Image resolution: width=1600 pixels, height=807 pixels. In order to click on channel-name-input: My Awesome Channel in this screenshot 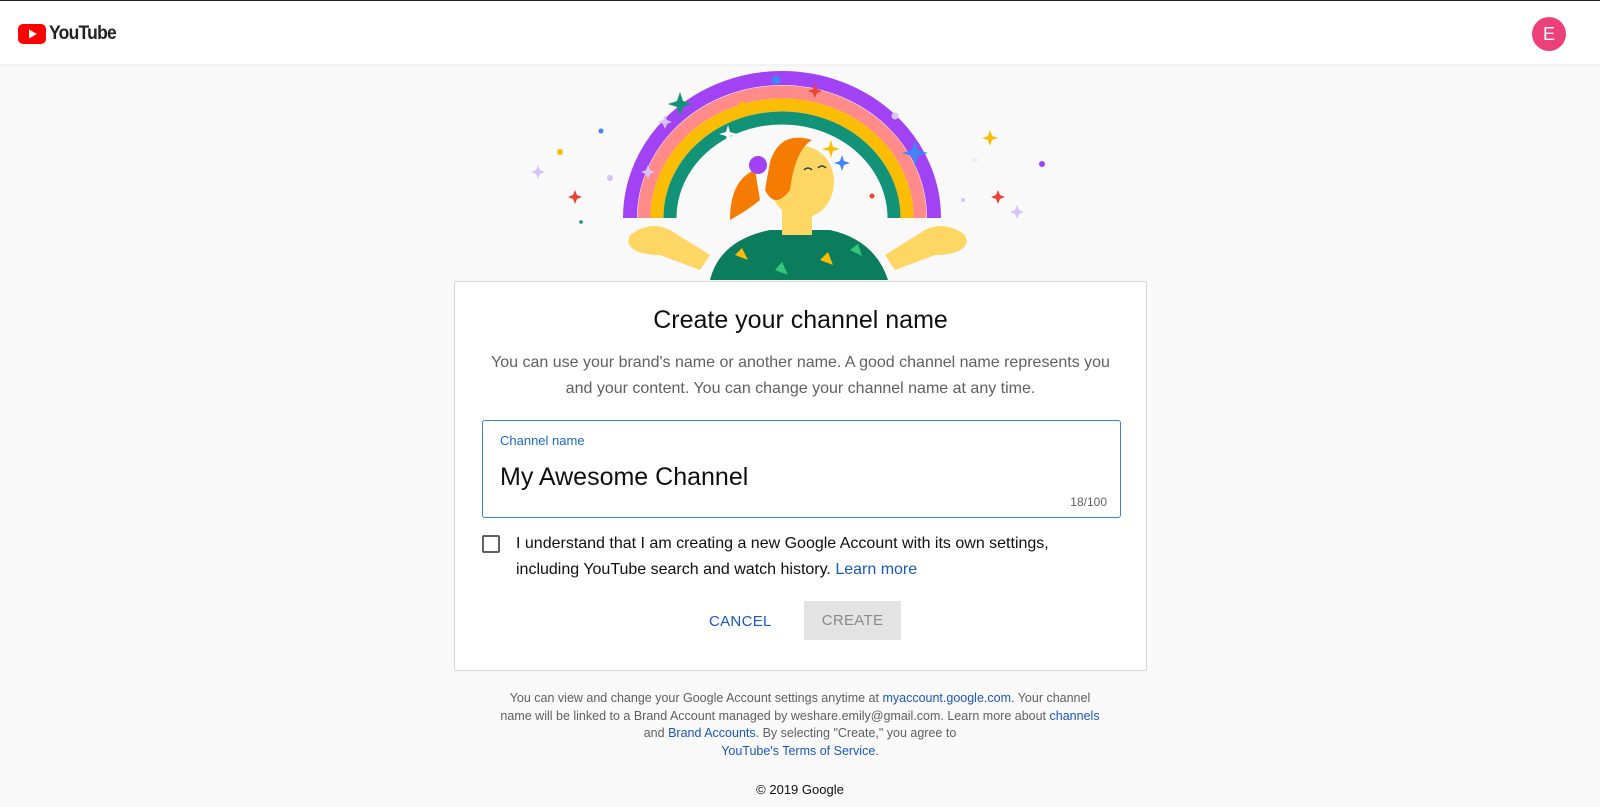, I will do `click(624, 477)`.